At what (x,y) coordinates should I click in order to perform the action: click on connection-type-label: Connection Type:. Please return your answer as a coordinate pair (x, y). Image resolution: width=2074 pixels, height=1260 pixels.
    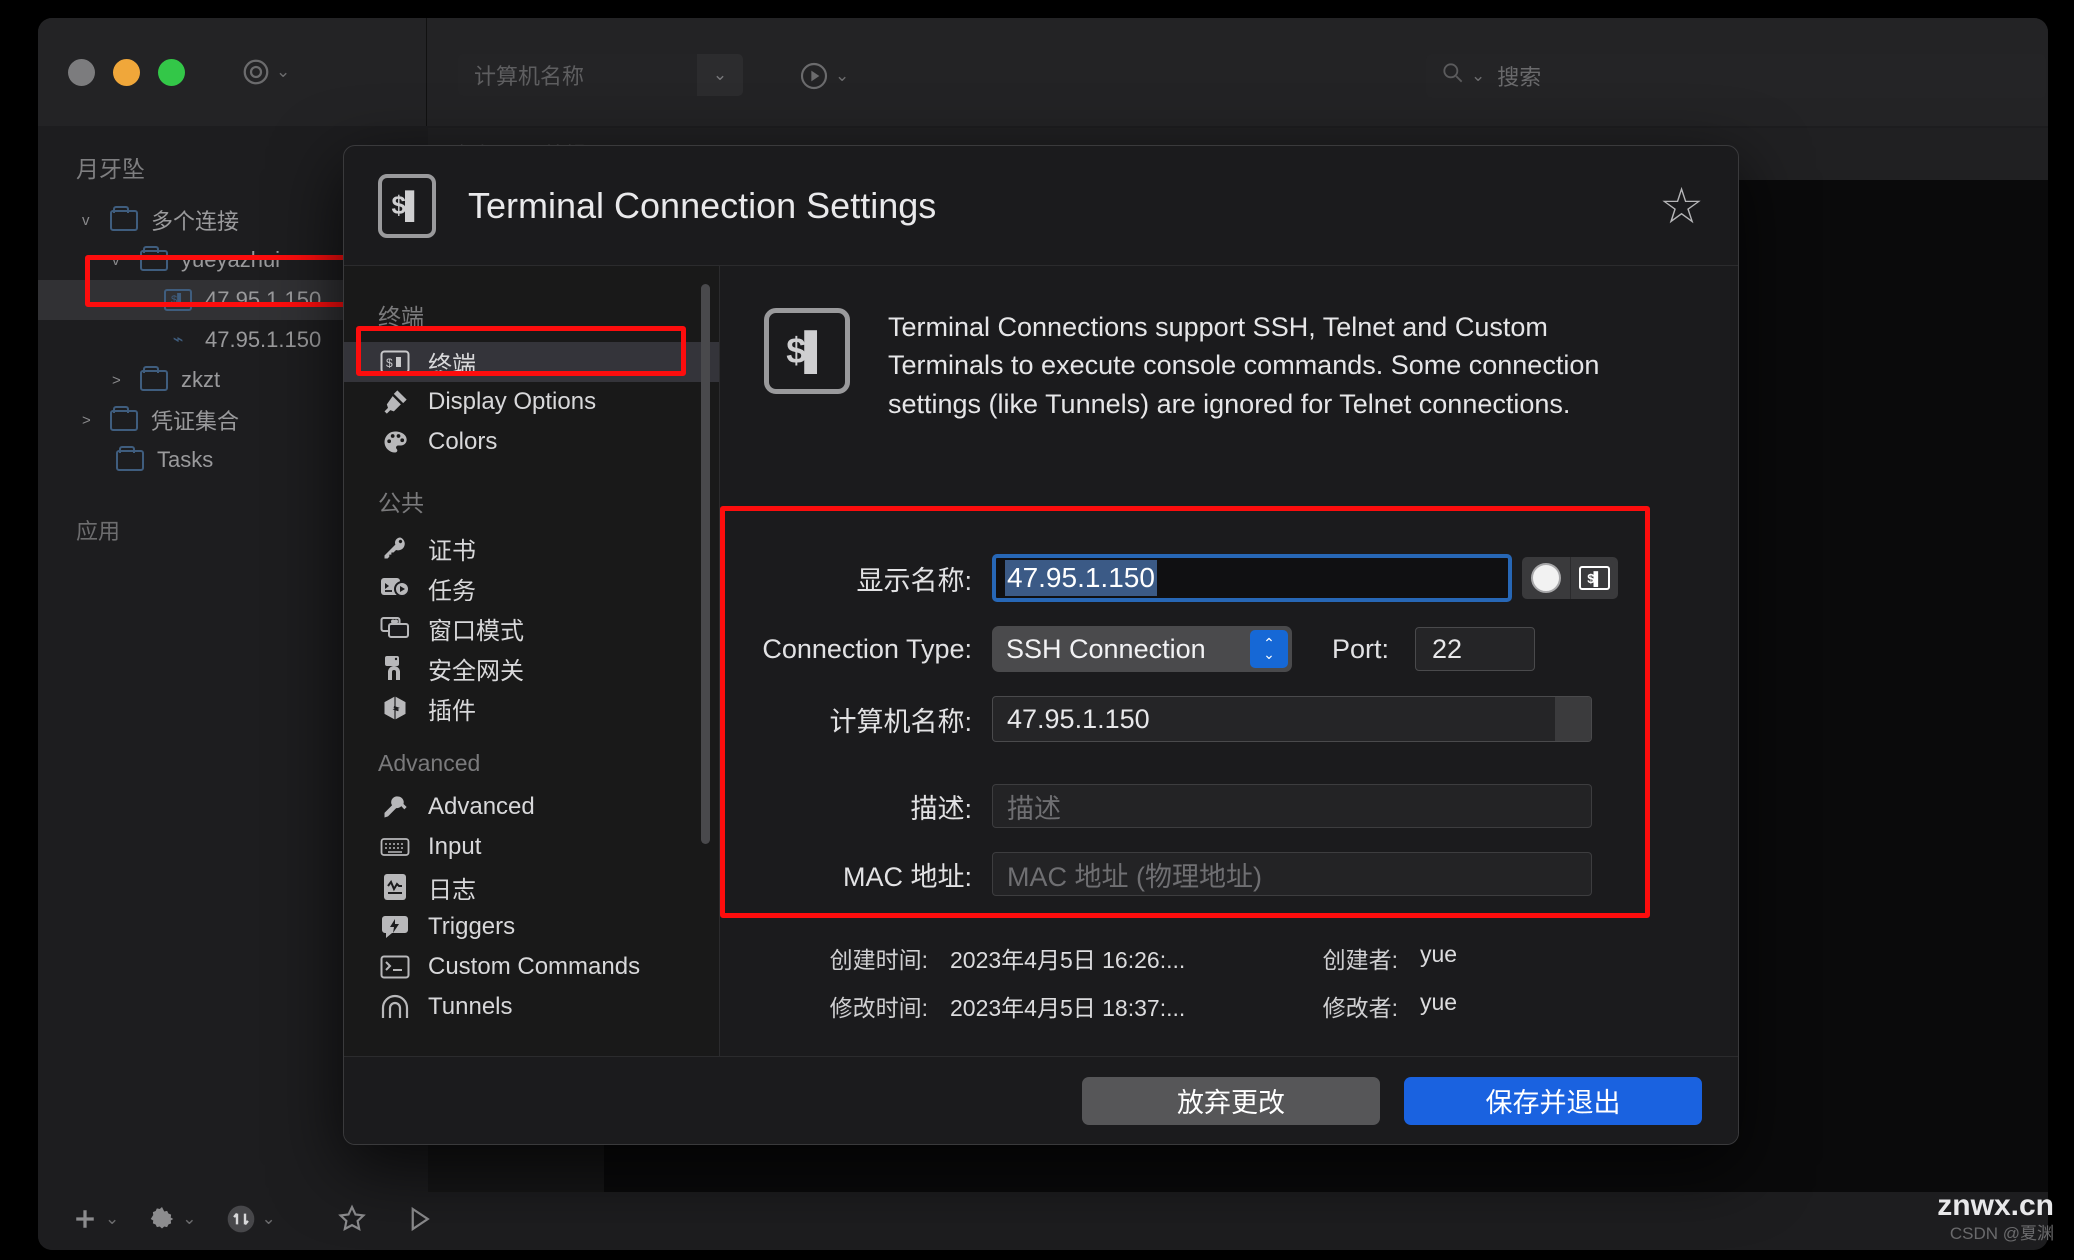
    Looking at the image, I should click on (867, 648).